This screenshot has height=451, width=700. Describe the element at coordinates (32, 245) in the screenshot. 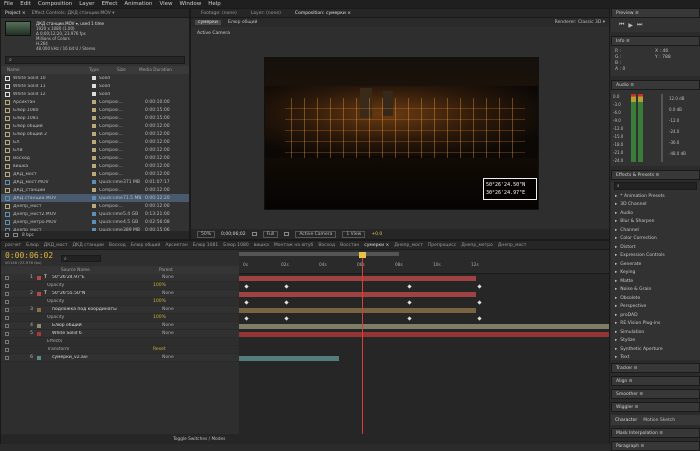

I see `timeline-tab: Блюр` at that location.